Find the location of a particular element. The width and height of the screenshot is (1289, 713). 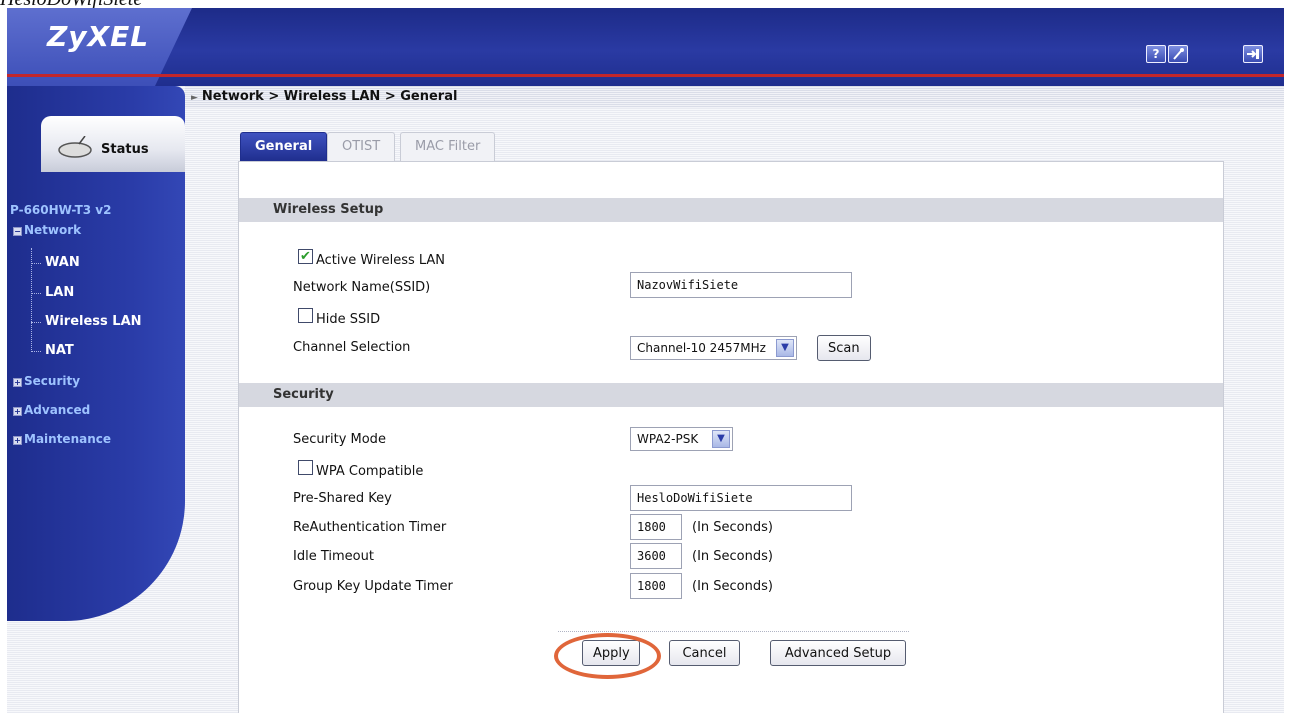

help-glyph: ? is located at coordinates (1156, 54).